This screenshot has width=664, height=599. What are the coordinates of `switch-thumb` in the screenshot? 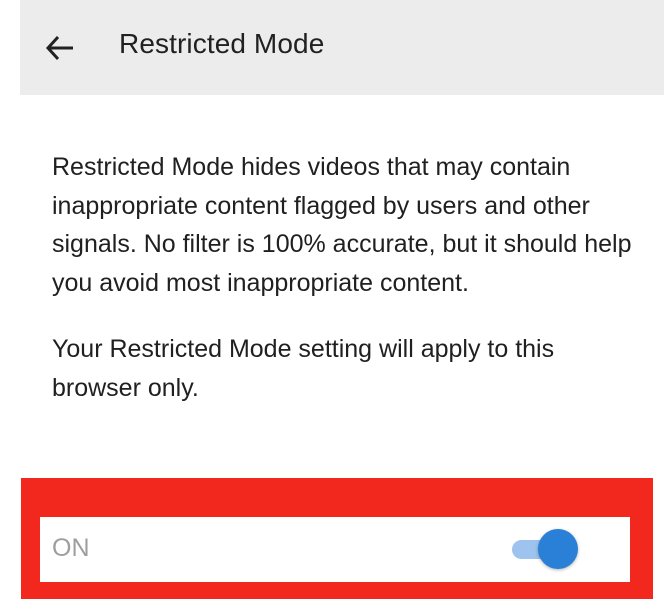 It's located at (558, 549).